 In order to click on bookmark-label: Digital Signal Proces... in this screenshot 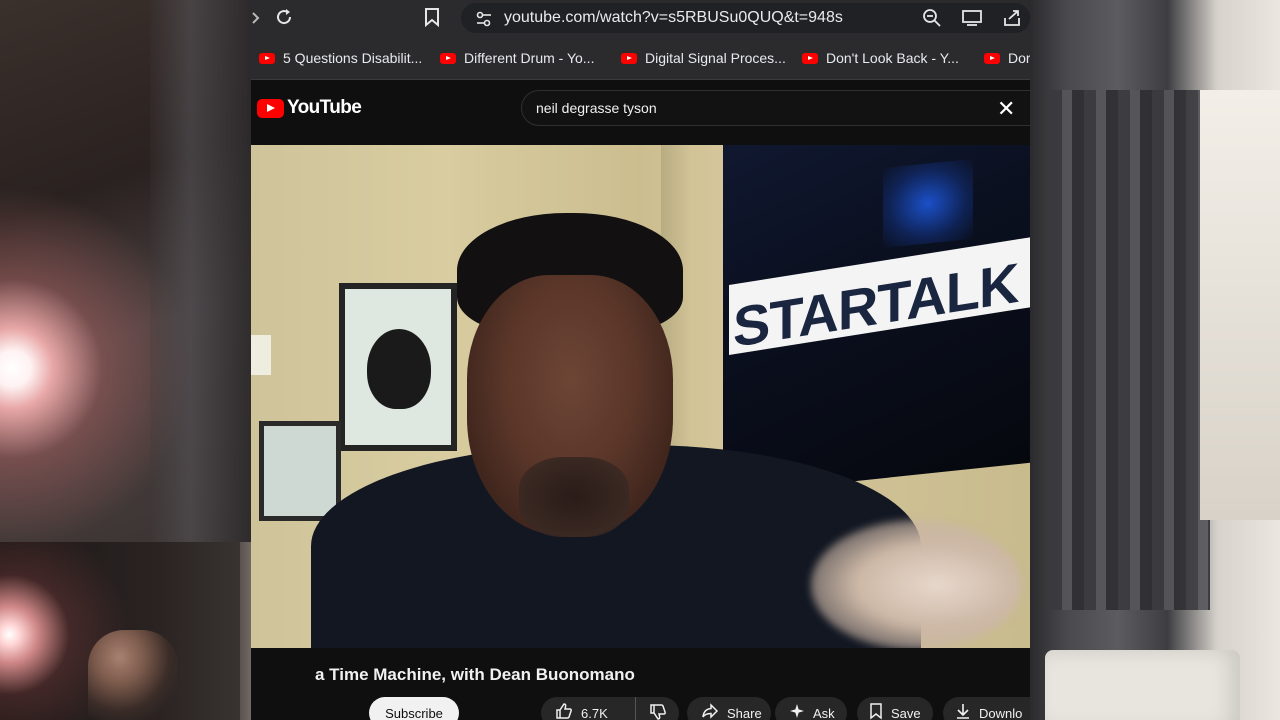, I will do `click(715, 58)`.